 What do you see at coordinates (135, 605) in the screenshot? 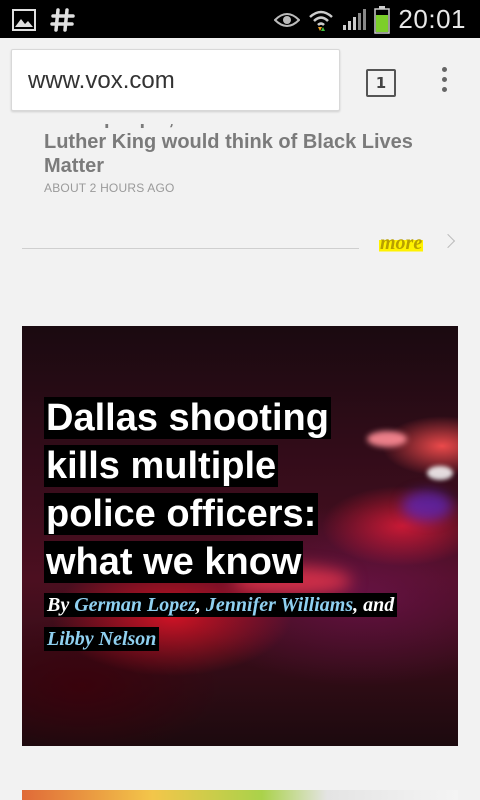
I see `author-link: German Lopez` at bounding box center [135, 605].